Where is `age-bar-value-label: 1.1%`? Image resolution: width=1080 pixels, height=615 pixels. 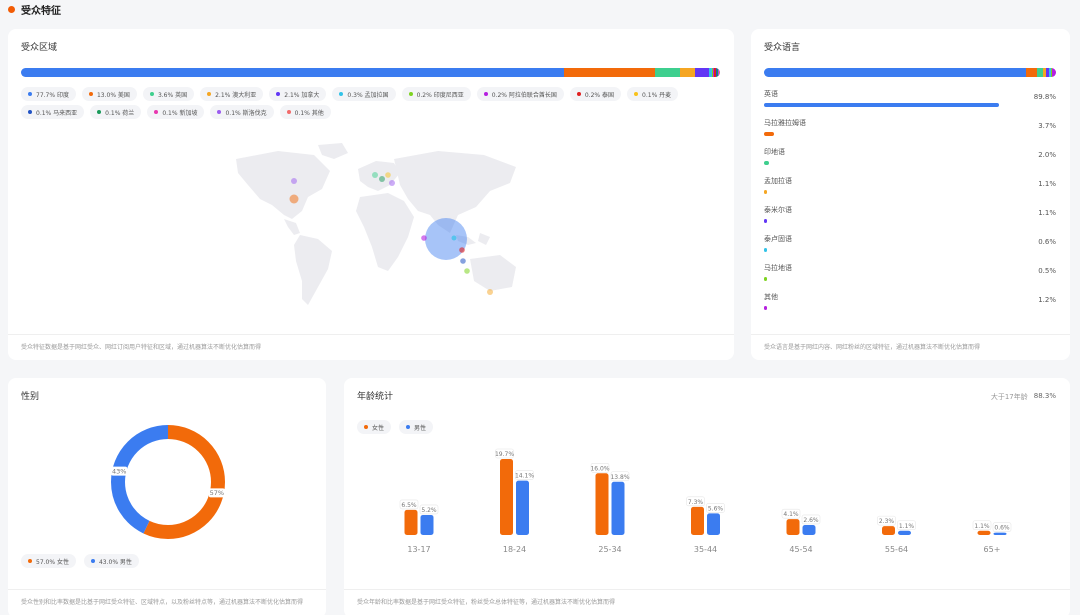
age-bar-value-label: 1.1% is located at coordinates (907, 526).